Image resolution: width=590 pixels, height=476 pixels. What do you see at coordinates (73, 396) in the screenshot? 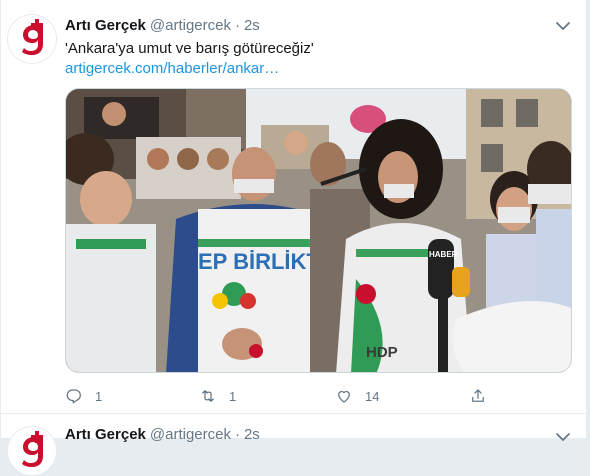
I see `reply-icon` at bounding box center [73, 396].